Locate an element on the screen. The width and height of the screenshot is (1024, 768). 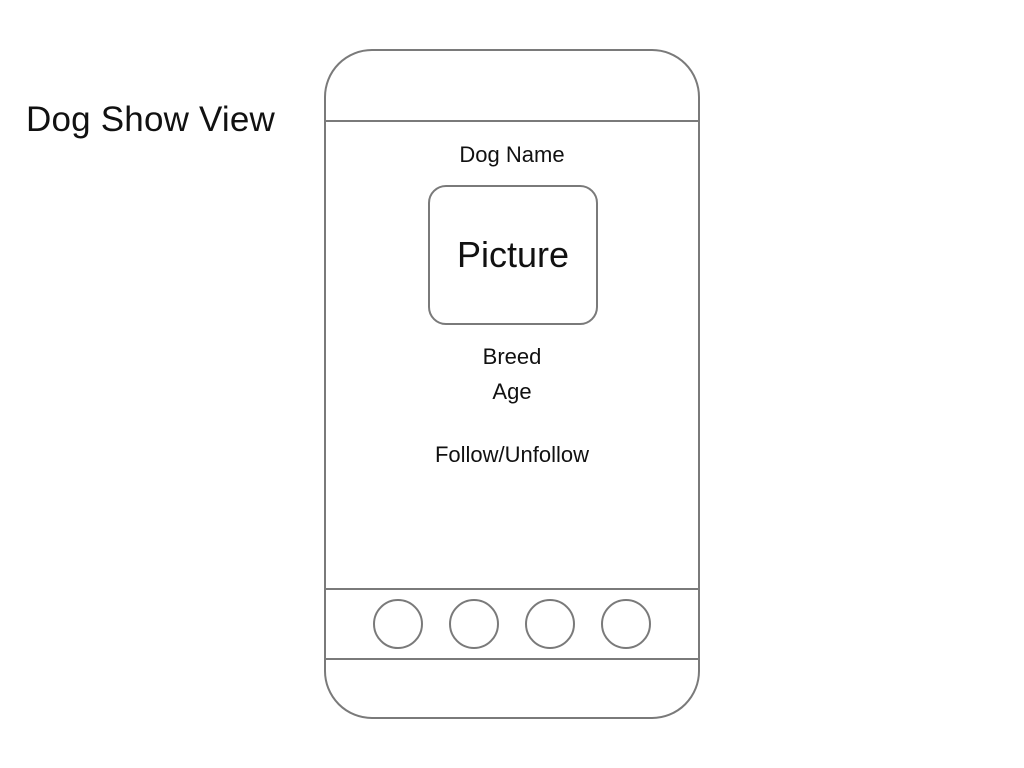
view-title: Dog Show View is located at coordinates (151, 119).